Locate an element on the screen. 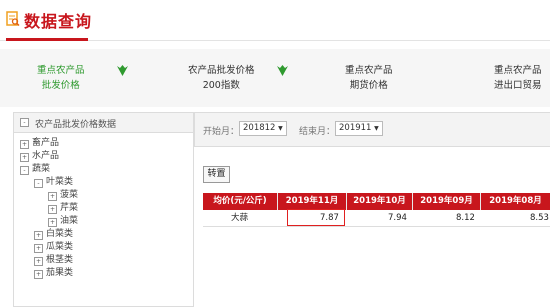  nav-item-line2: 200指数 is located at coordinates (221, 85).